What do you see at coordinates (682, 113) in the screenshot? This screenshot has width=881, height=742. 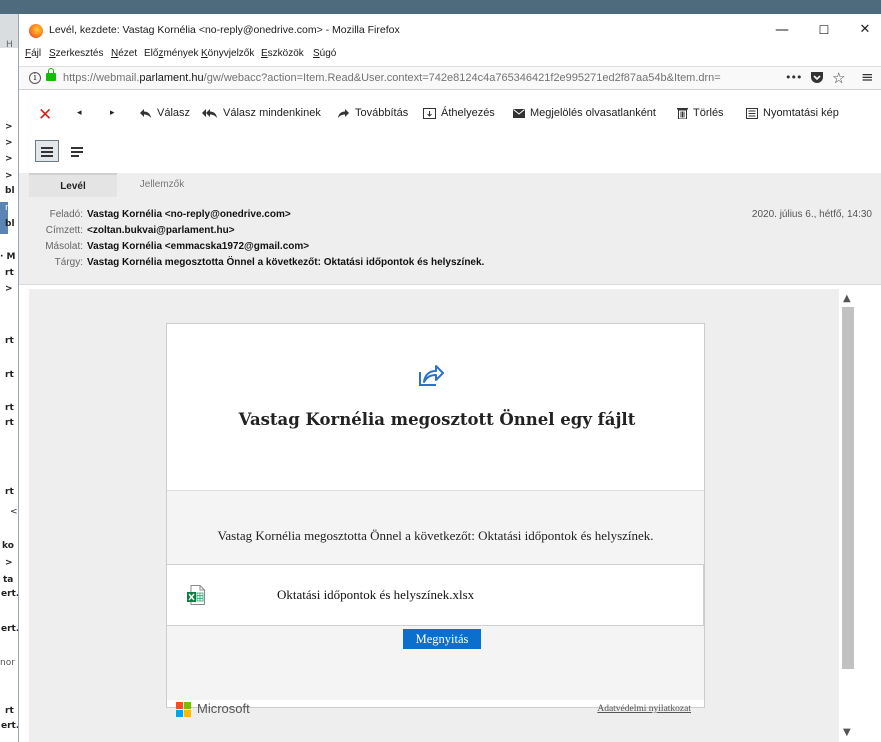 I see `trash-icon` at bounding box center [682, 113].